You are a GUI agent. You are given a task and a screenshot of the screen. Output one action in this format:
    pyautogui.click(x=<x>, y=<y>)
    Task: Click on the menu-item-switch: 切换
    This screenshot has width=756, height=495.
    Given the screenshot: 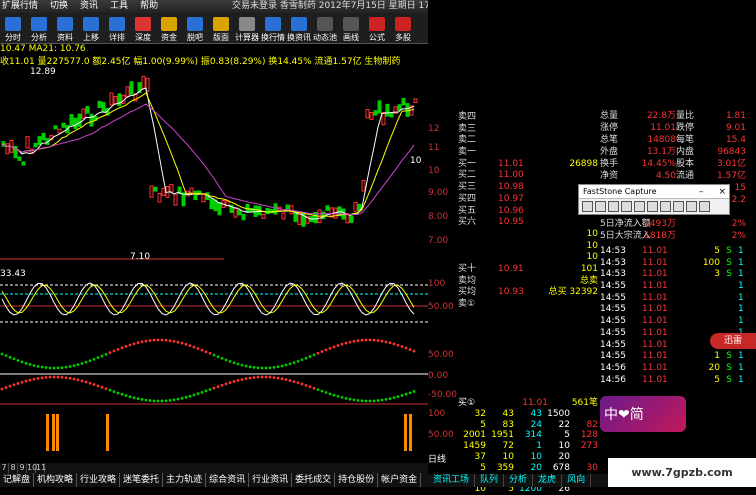 What is the action you would take?
    pyautogui.click(x=59, y=6)
    